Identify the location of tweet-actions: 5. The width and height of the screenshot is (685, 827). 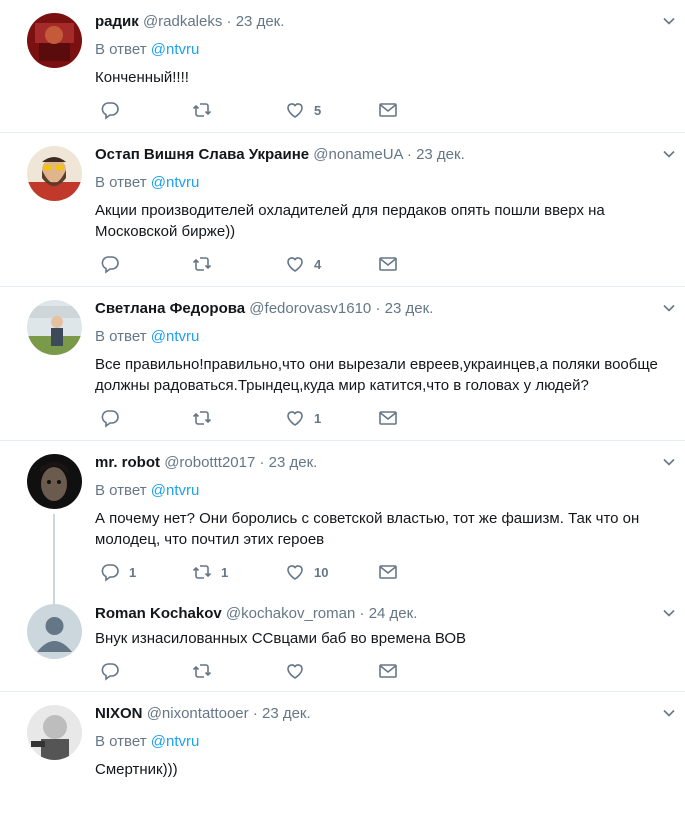
(383, 110).